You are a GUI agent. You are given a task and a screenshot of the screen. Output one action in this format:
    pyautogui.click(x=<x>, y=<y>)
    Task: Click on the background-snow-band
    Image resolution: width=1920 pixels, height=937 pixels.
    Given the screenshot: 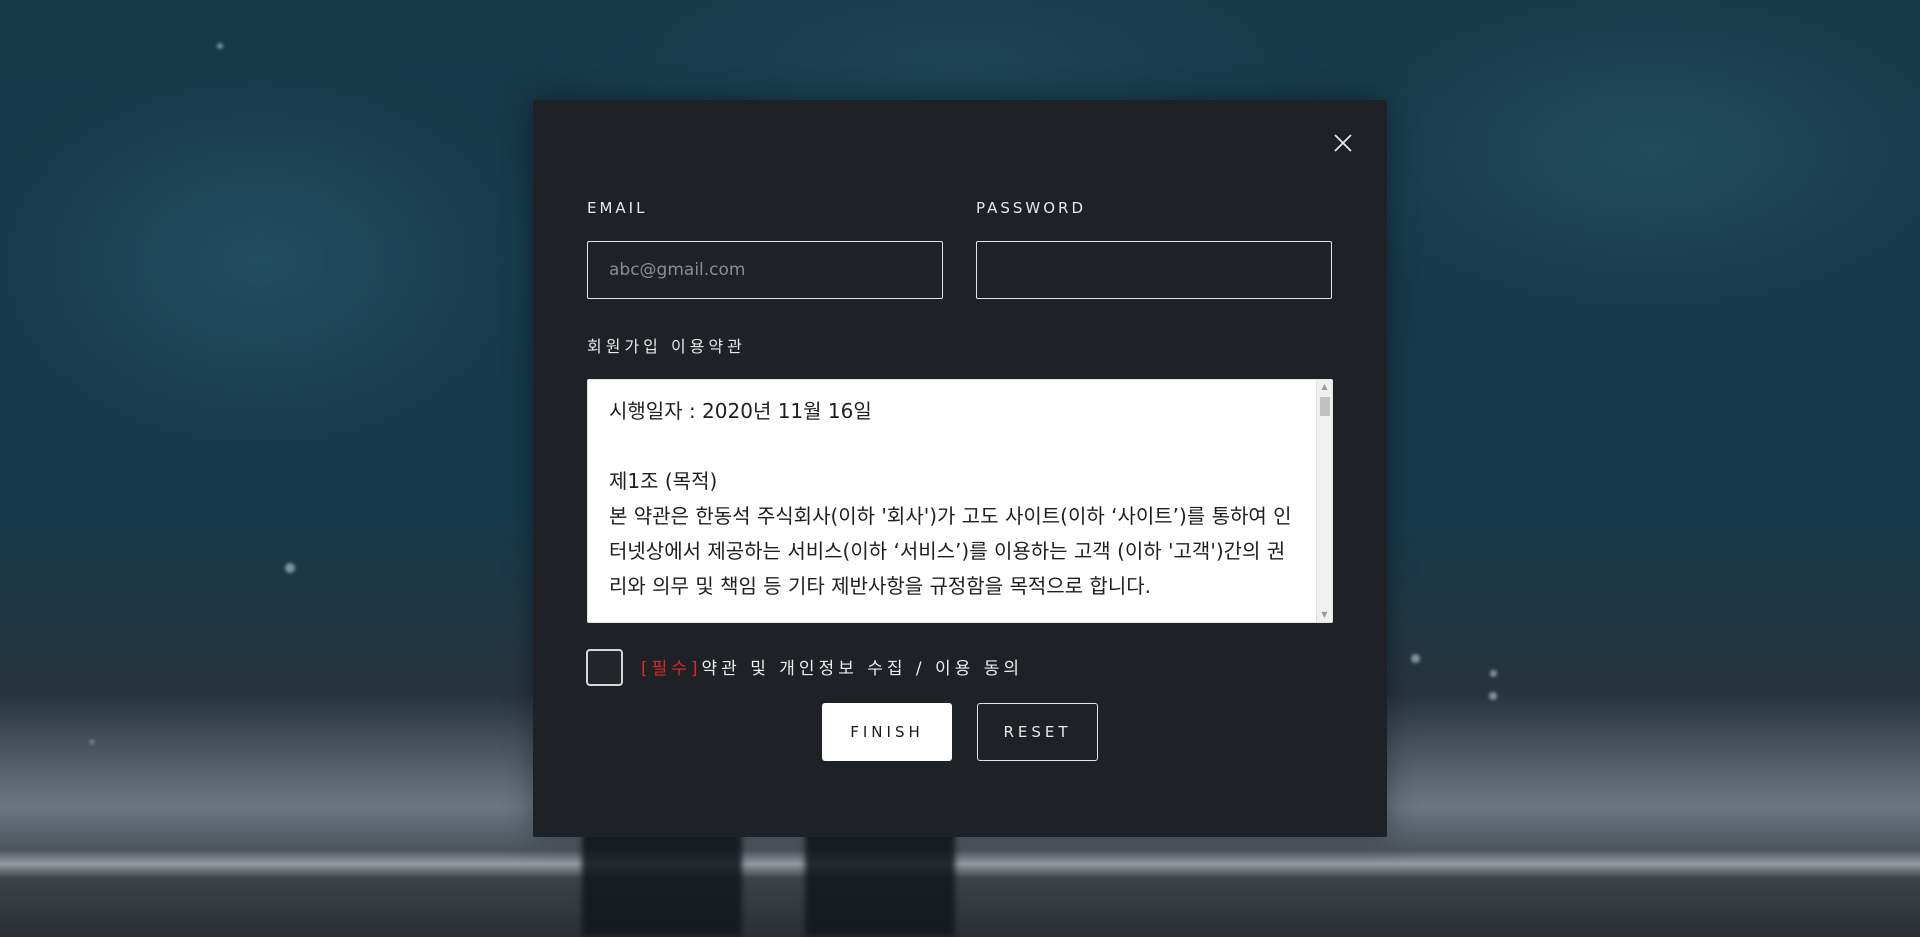 What is the action you would take?
    pyautogui.click(x=960, y=864)
    